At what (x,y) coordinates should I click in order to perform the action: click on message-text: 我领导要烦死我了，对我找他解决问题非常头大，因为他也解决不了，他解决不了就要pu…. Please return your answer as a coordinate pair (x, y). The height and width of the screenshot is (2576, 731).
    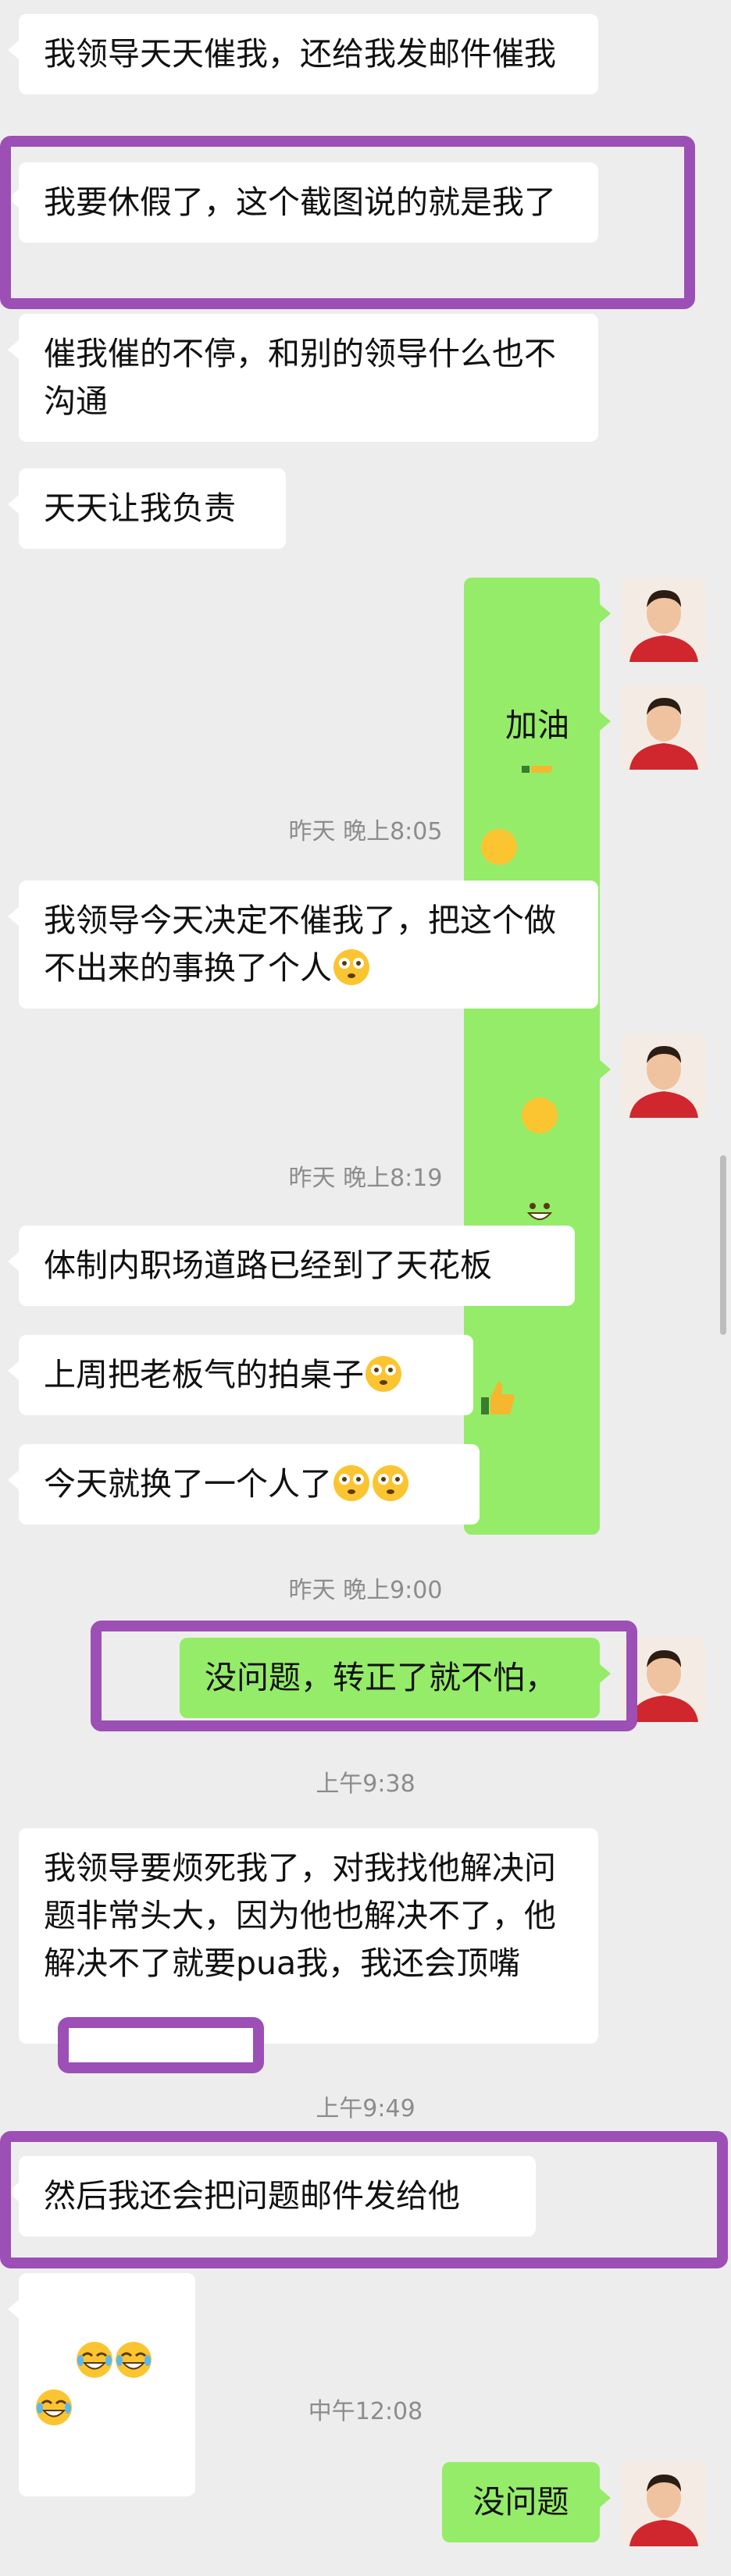
    Looking at the image, I should click on (300, 1916).